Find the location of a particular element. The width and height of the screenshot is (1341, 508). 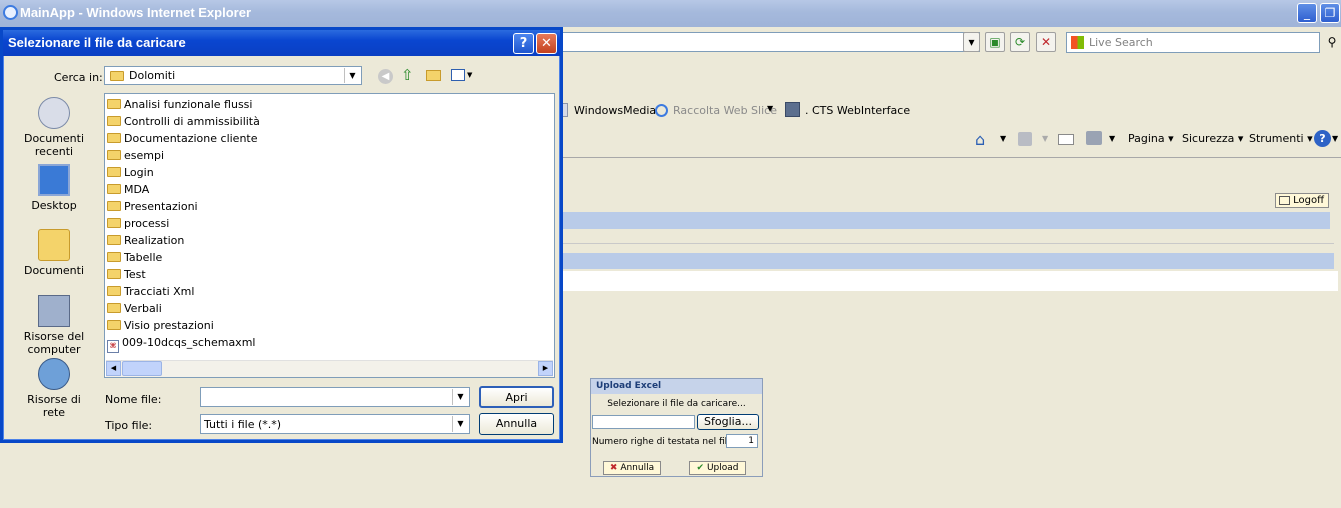

list-item: Analisi funzionale flussi is located at coordinates (179, 104).